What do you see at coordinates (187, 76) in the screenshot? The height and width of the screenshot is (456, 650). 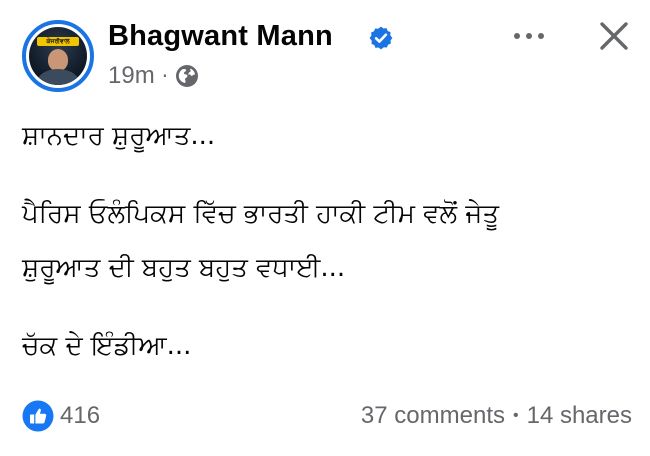 I see `globe-icon` at bounding box center [187, 76].